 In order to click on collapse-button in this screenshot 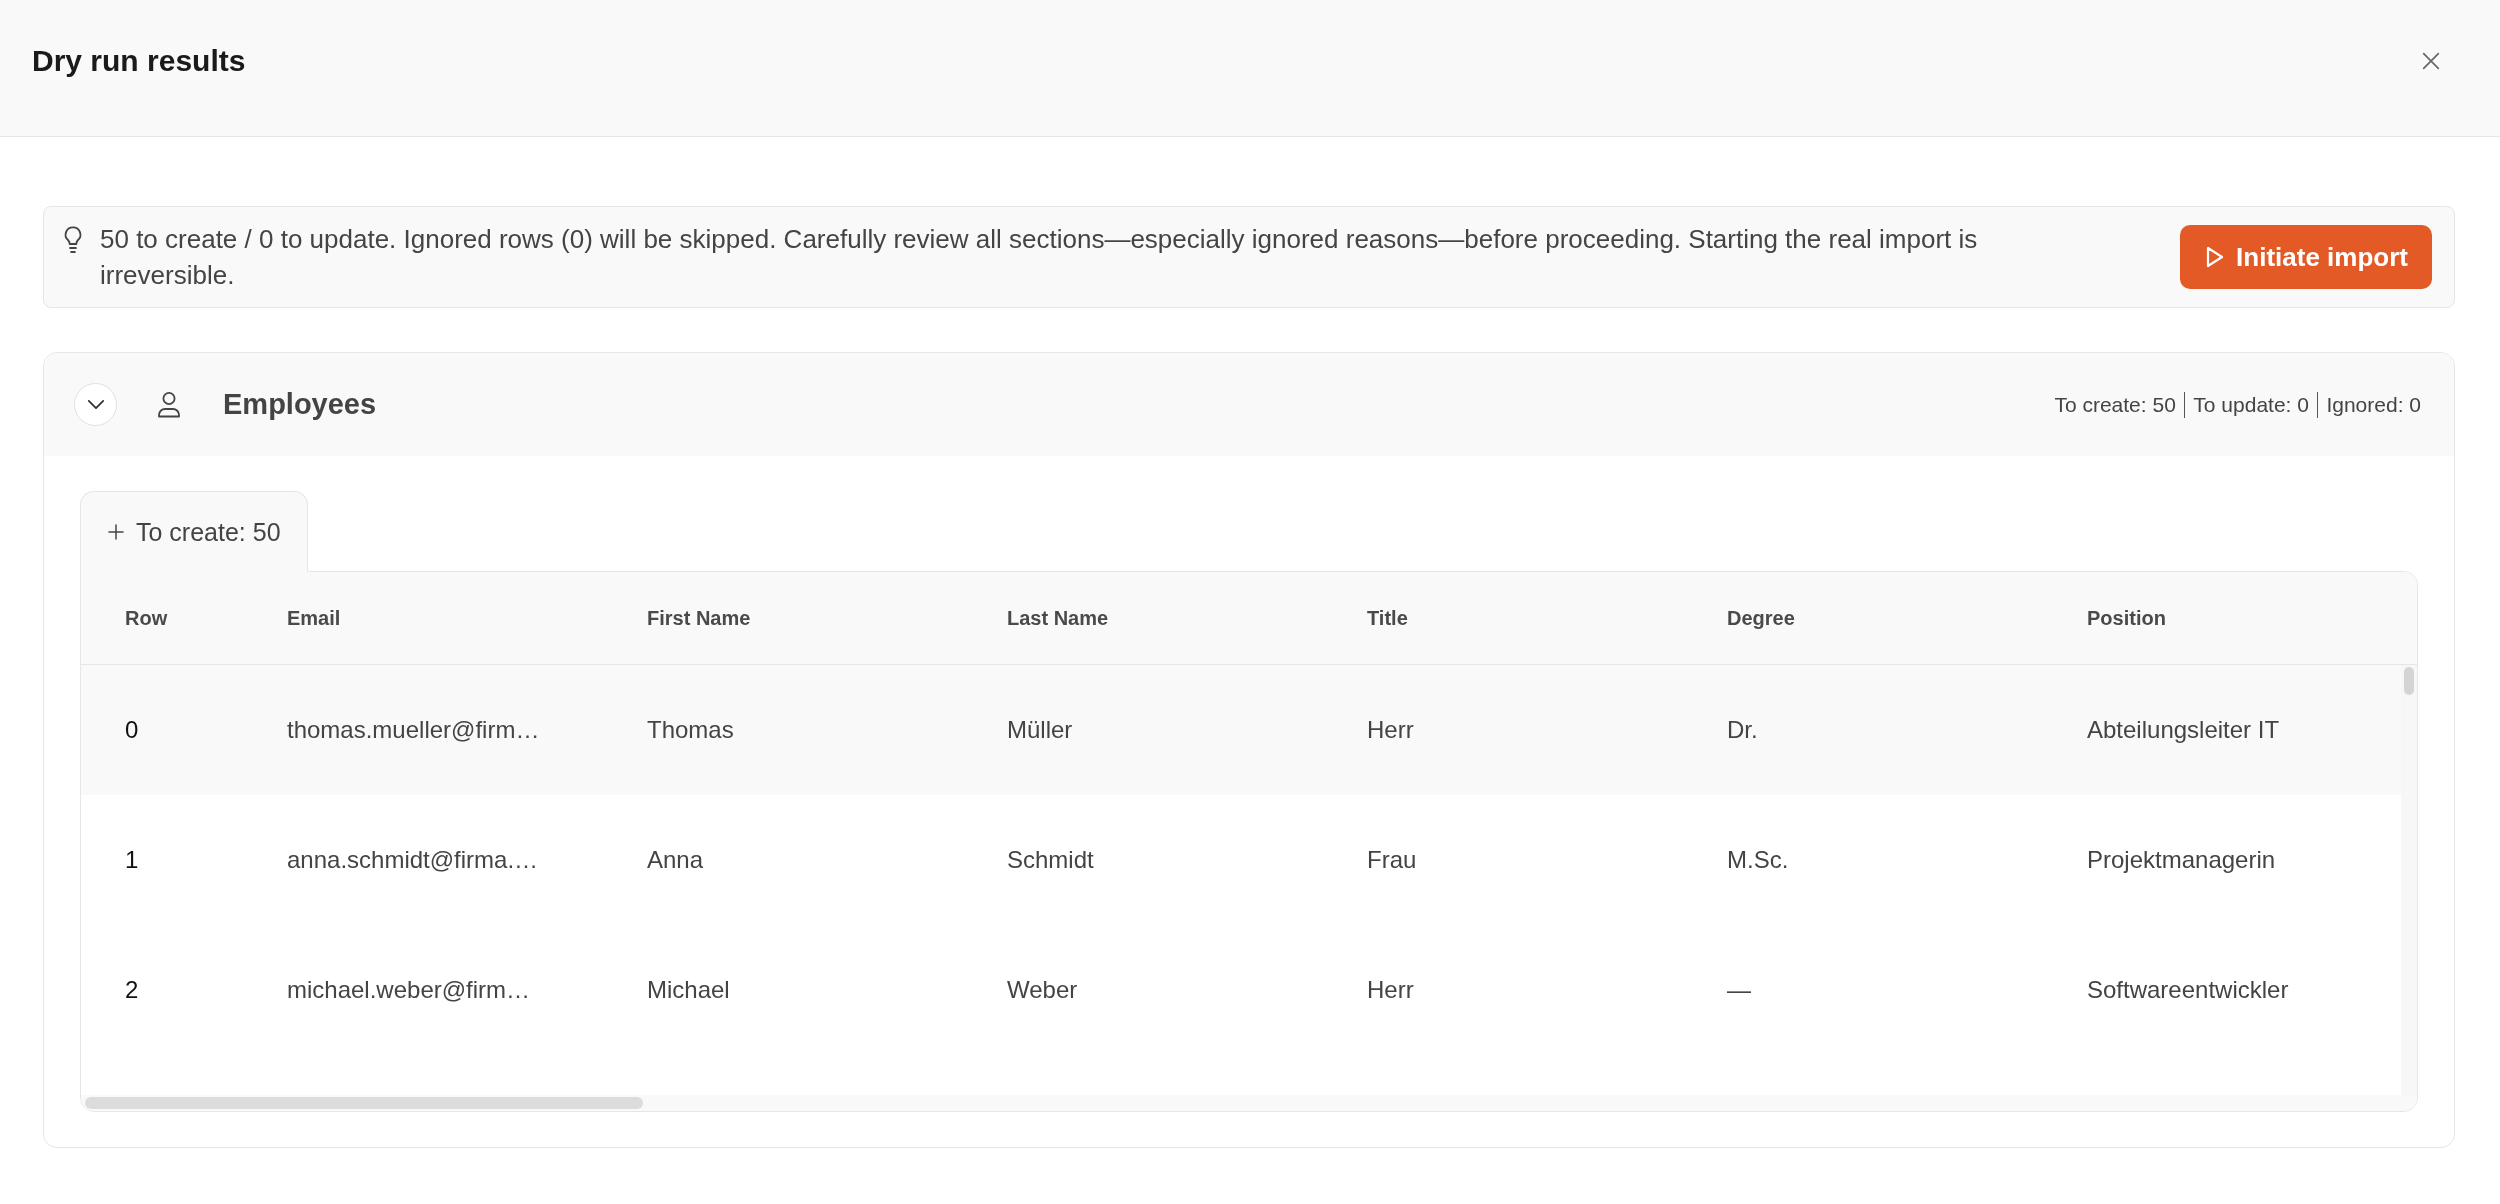, I will do `click(95, 404)`.